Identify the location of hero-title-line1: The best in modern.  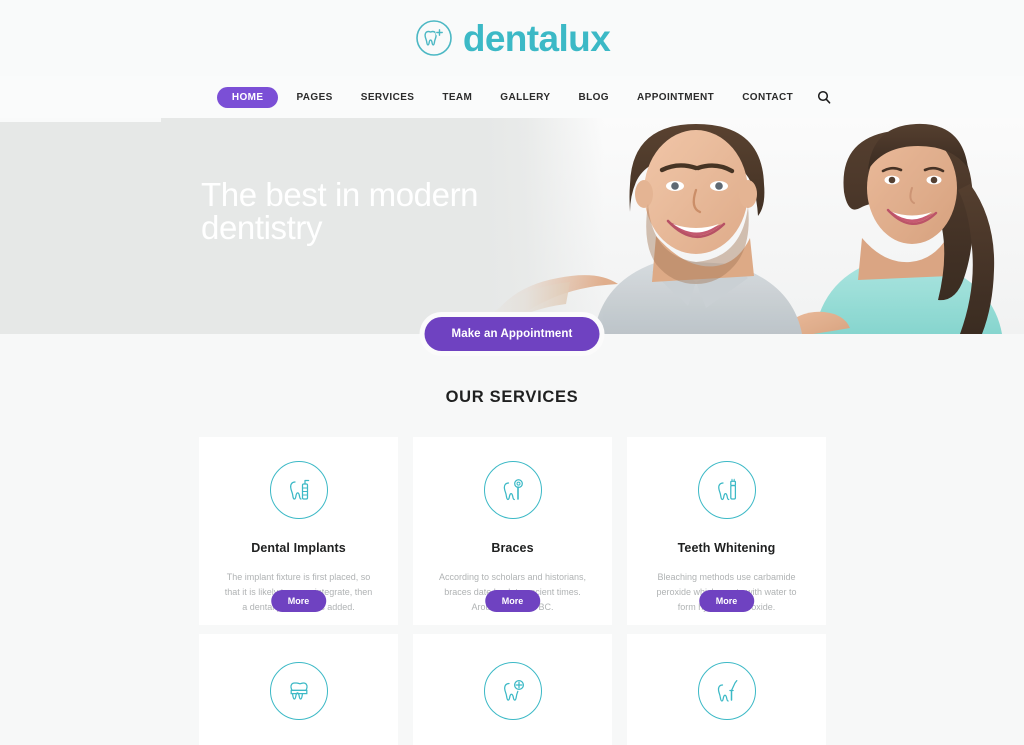
(340, 194).